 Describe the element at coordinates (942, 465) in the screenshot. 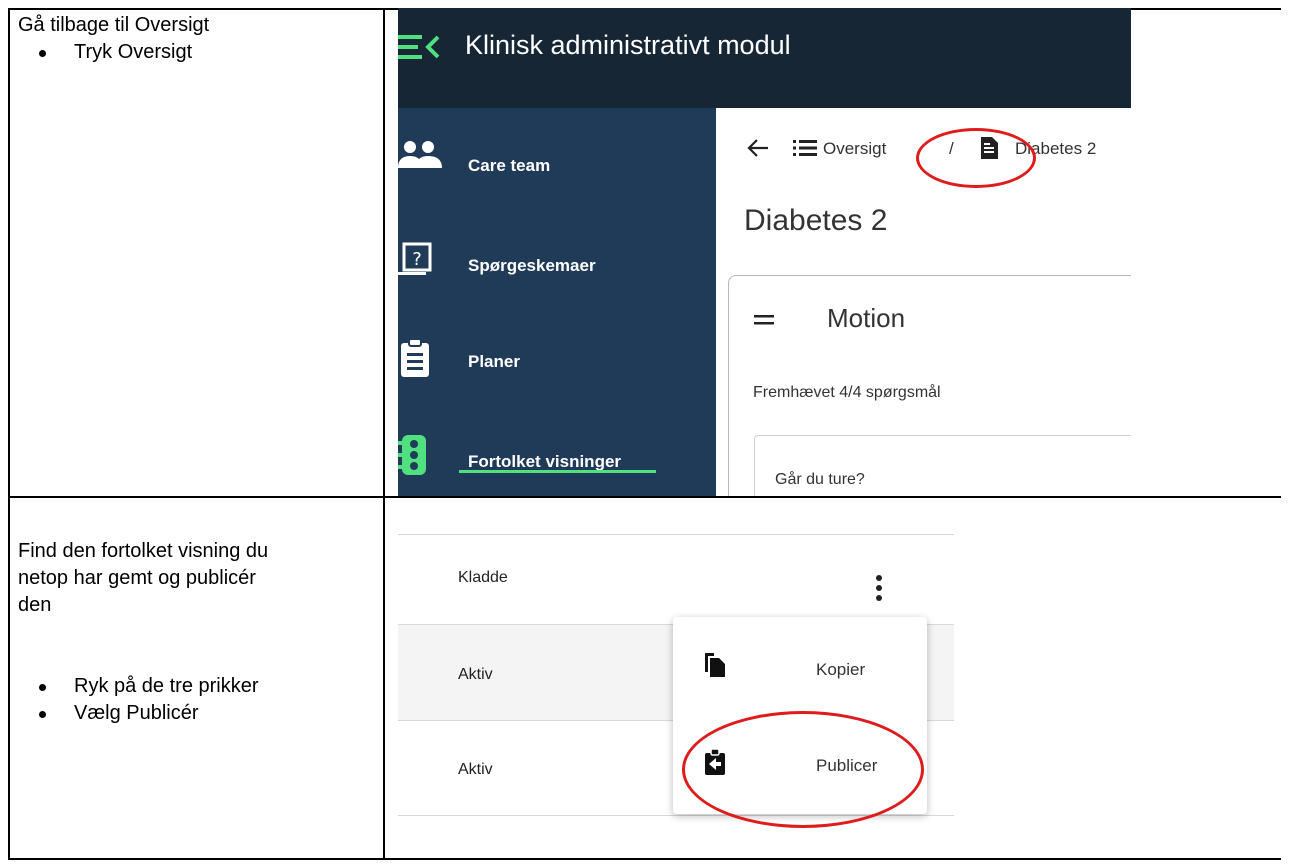

I see `question-item: Går du ture?` at that location.